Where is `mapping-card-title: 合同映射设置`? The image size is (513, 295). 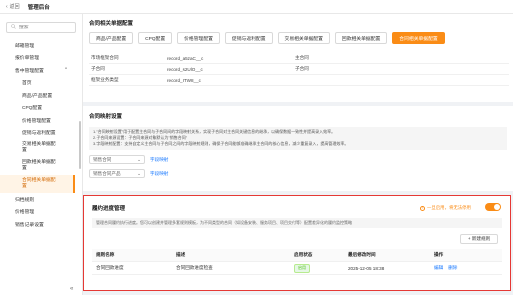
mapping-card-title: 合同映射设置 is located at coordinates (106, 117).